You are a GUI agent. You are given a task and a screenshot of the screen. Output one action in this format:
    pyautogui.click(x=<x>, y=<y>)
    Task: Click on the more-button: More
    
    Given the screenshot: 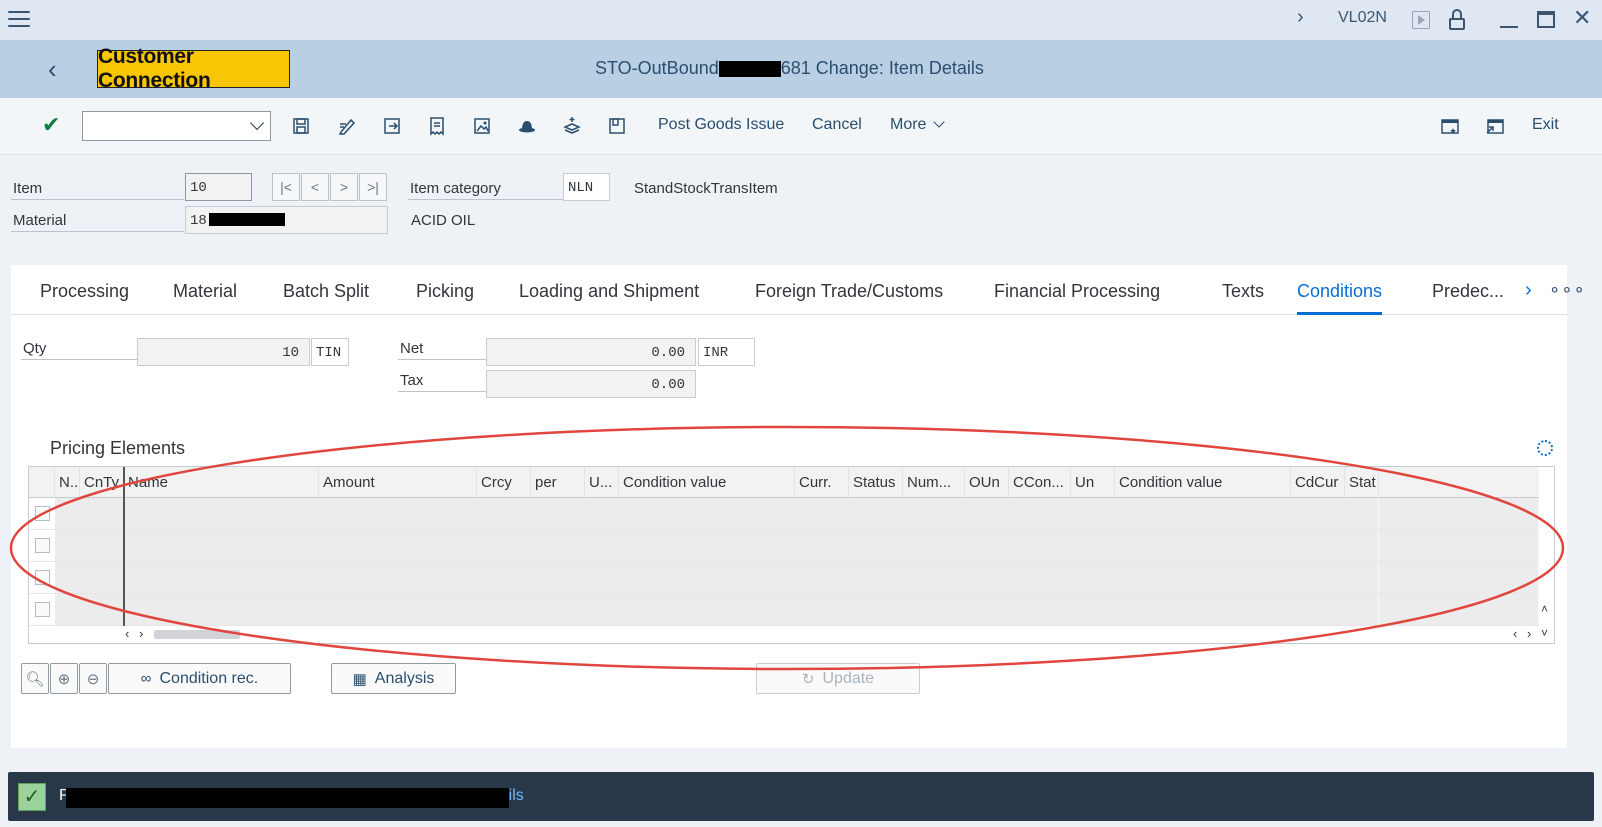 What is the action you would take?
    pyautogui.click(x=917, y=125)
    